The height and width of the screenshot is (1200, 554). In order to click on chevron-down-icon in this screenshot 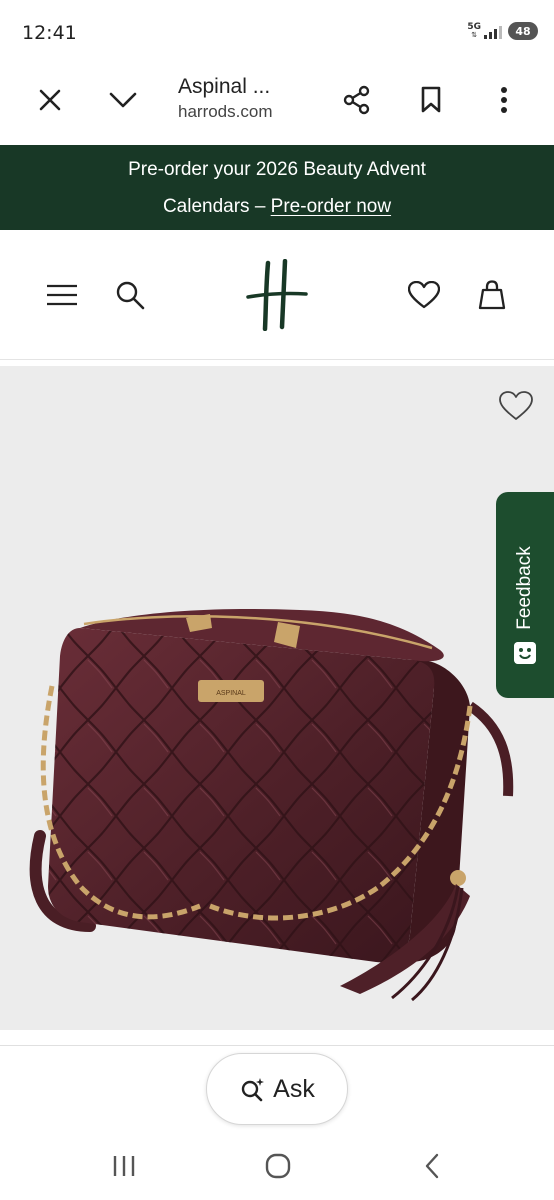, I will do `click(123, 100)`.